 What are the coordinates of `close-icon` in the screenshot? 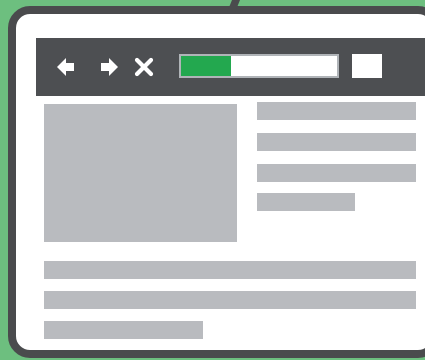 It's located at (144, 67).